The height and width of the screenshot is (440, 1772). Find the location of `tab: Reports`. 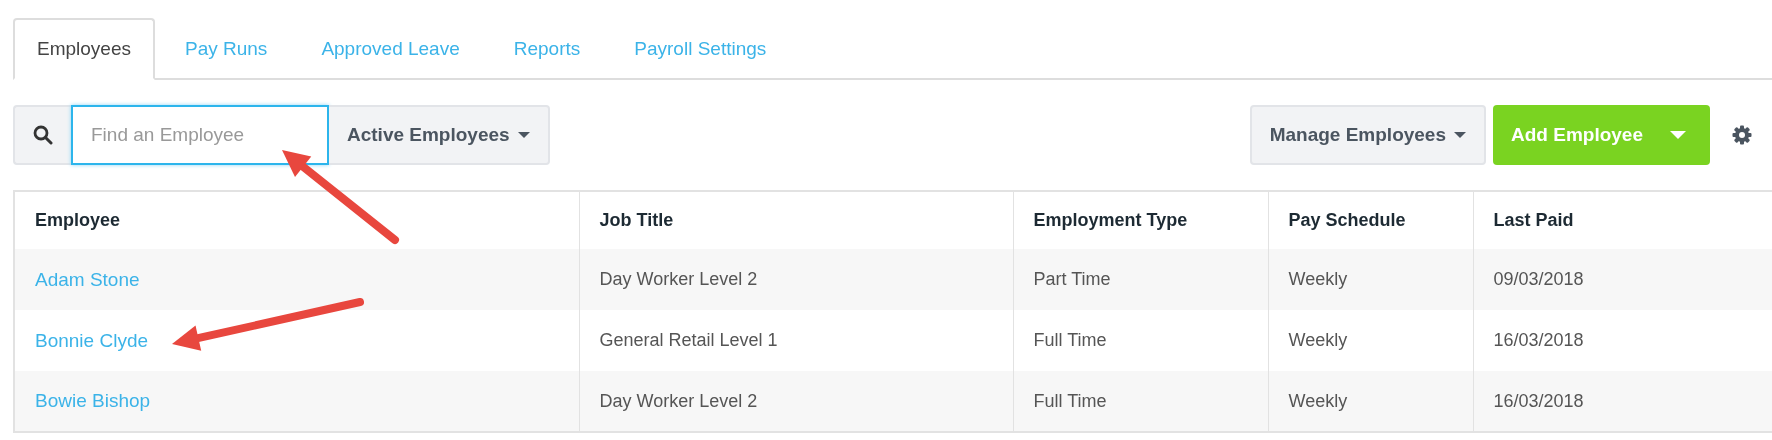

tab: Reports is located at coordinates (547, 49).